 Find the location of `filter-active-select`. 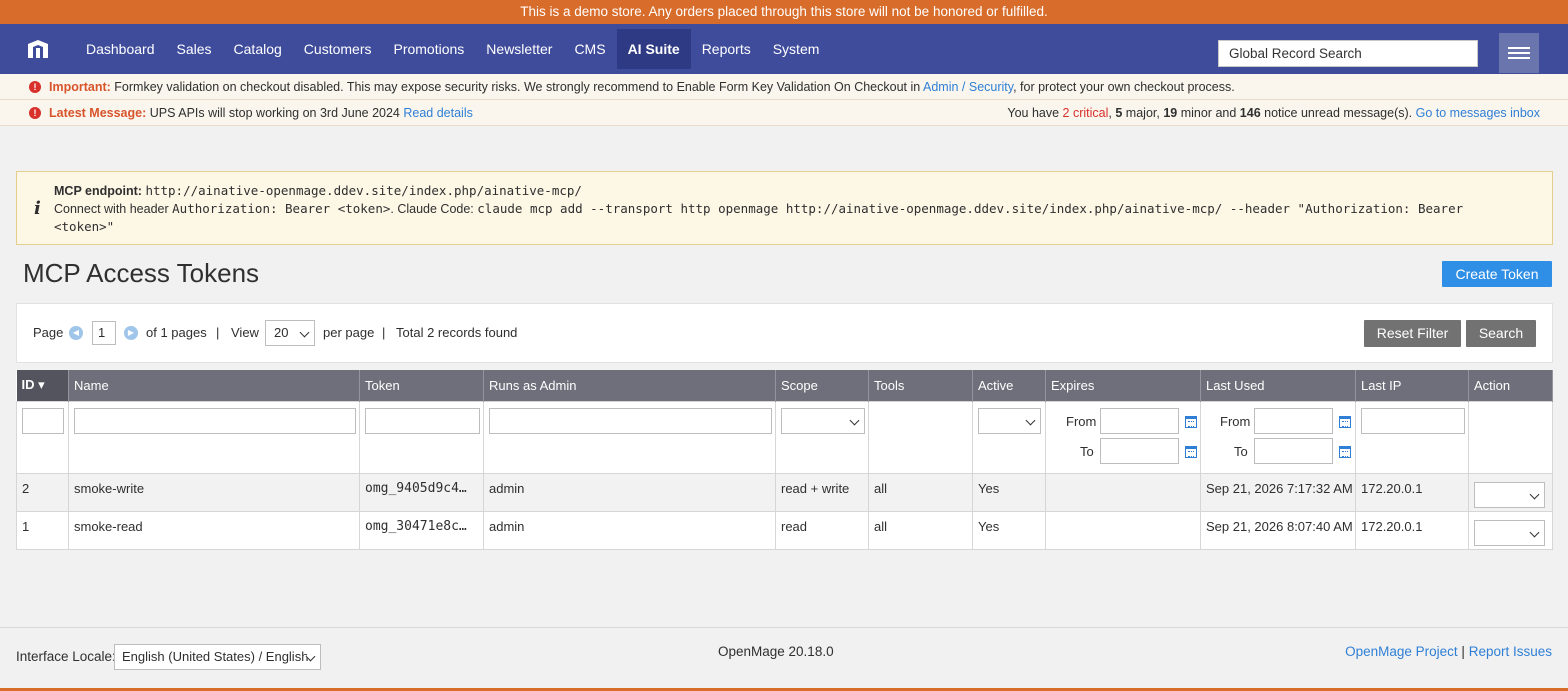

filter-active-select is located at coordinates (1009, 420).